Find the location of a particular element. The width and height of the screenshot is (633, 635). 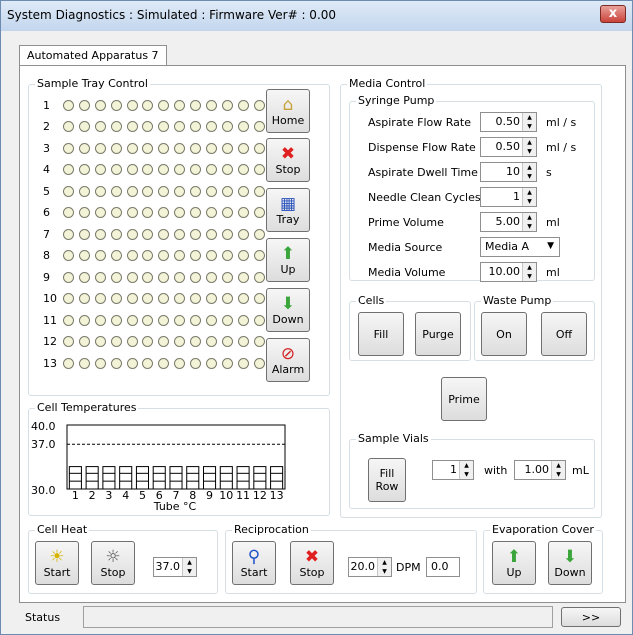

media-source-select: Media A ▼ is located at coordinates (520, 247).